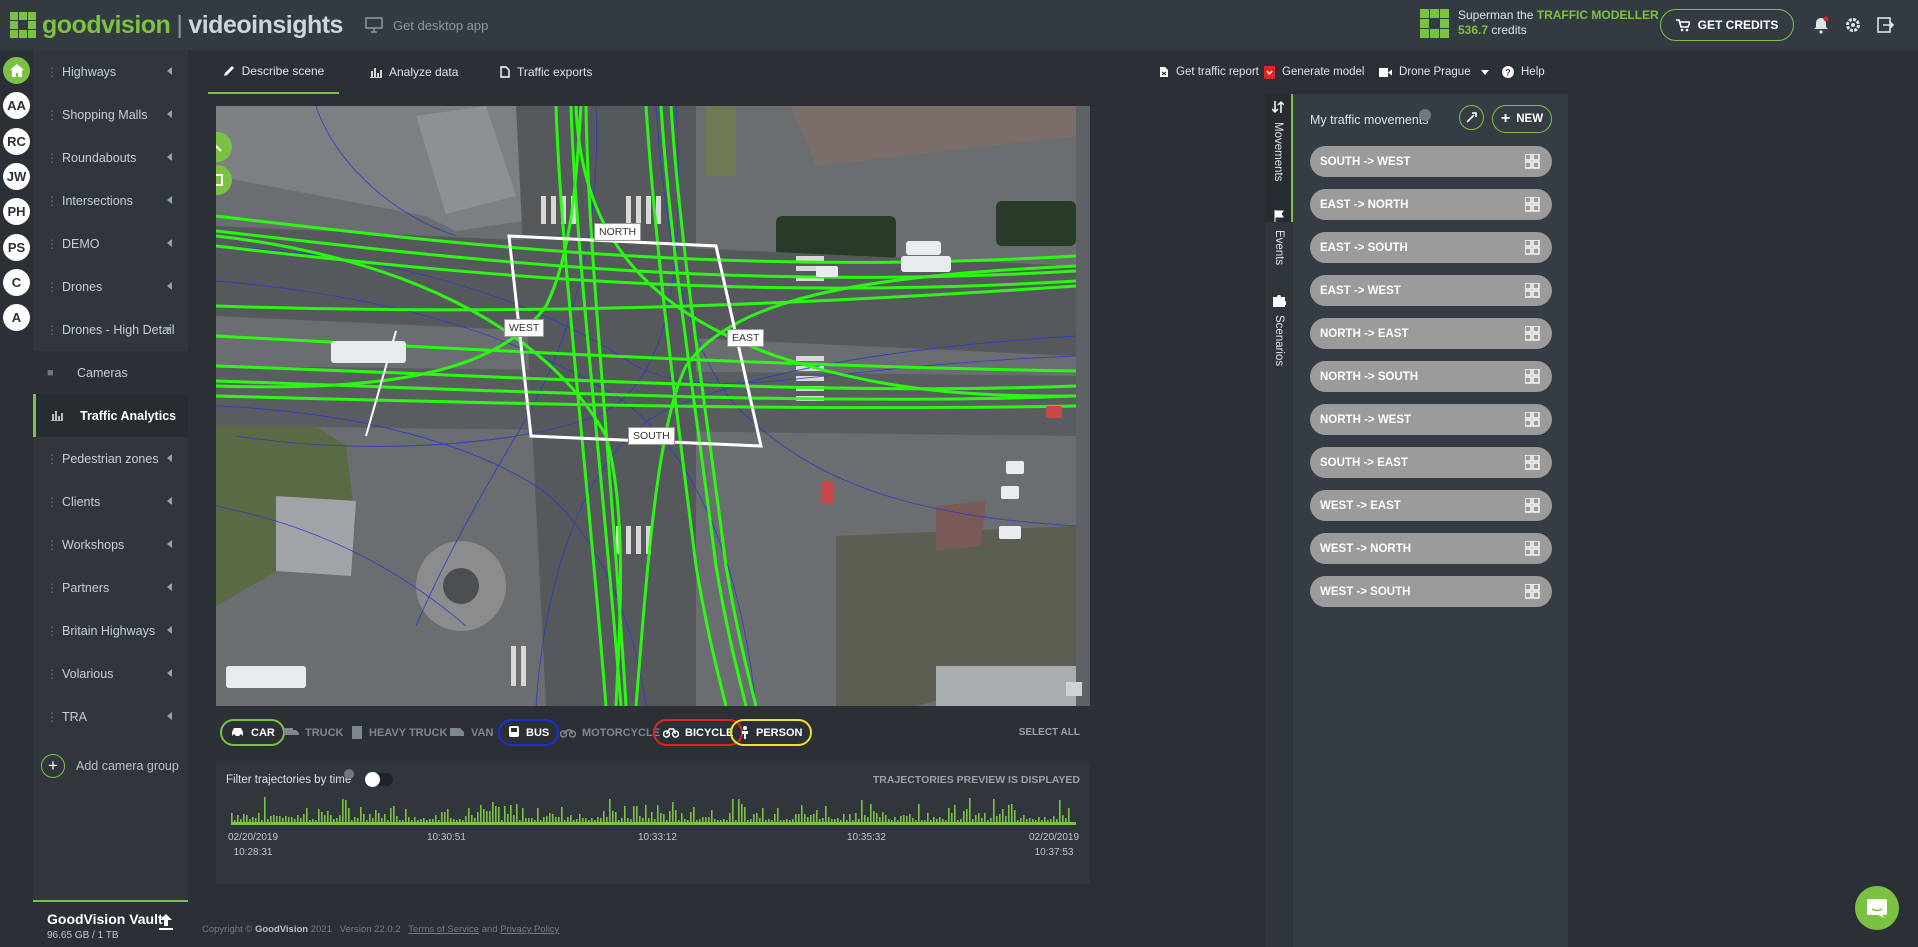 The height and width of the screenshot is (947, 1918). Describe the element at coordinates (471, 732) in the screenshot. I see `filter-van: VAN` at that location.